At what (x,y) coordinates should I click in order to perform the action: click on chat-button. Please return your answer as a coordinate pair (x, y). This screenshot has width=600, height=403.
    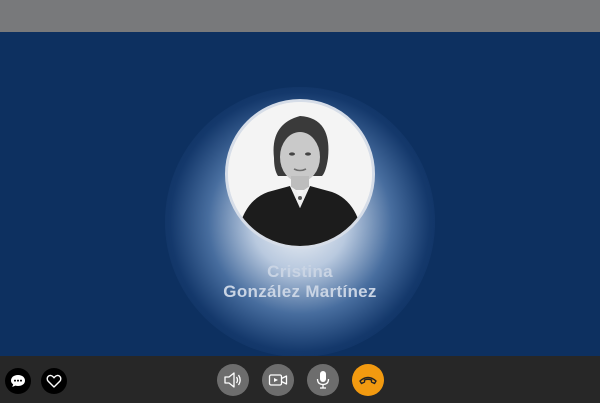
    Looking at the image, I should click on (18, 381).